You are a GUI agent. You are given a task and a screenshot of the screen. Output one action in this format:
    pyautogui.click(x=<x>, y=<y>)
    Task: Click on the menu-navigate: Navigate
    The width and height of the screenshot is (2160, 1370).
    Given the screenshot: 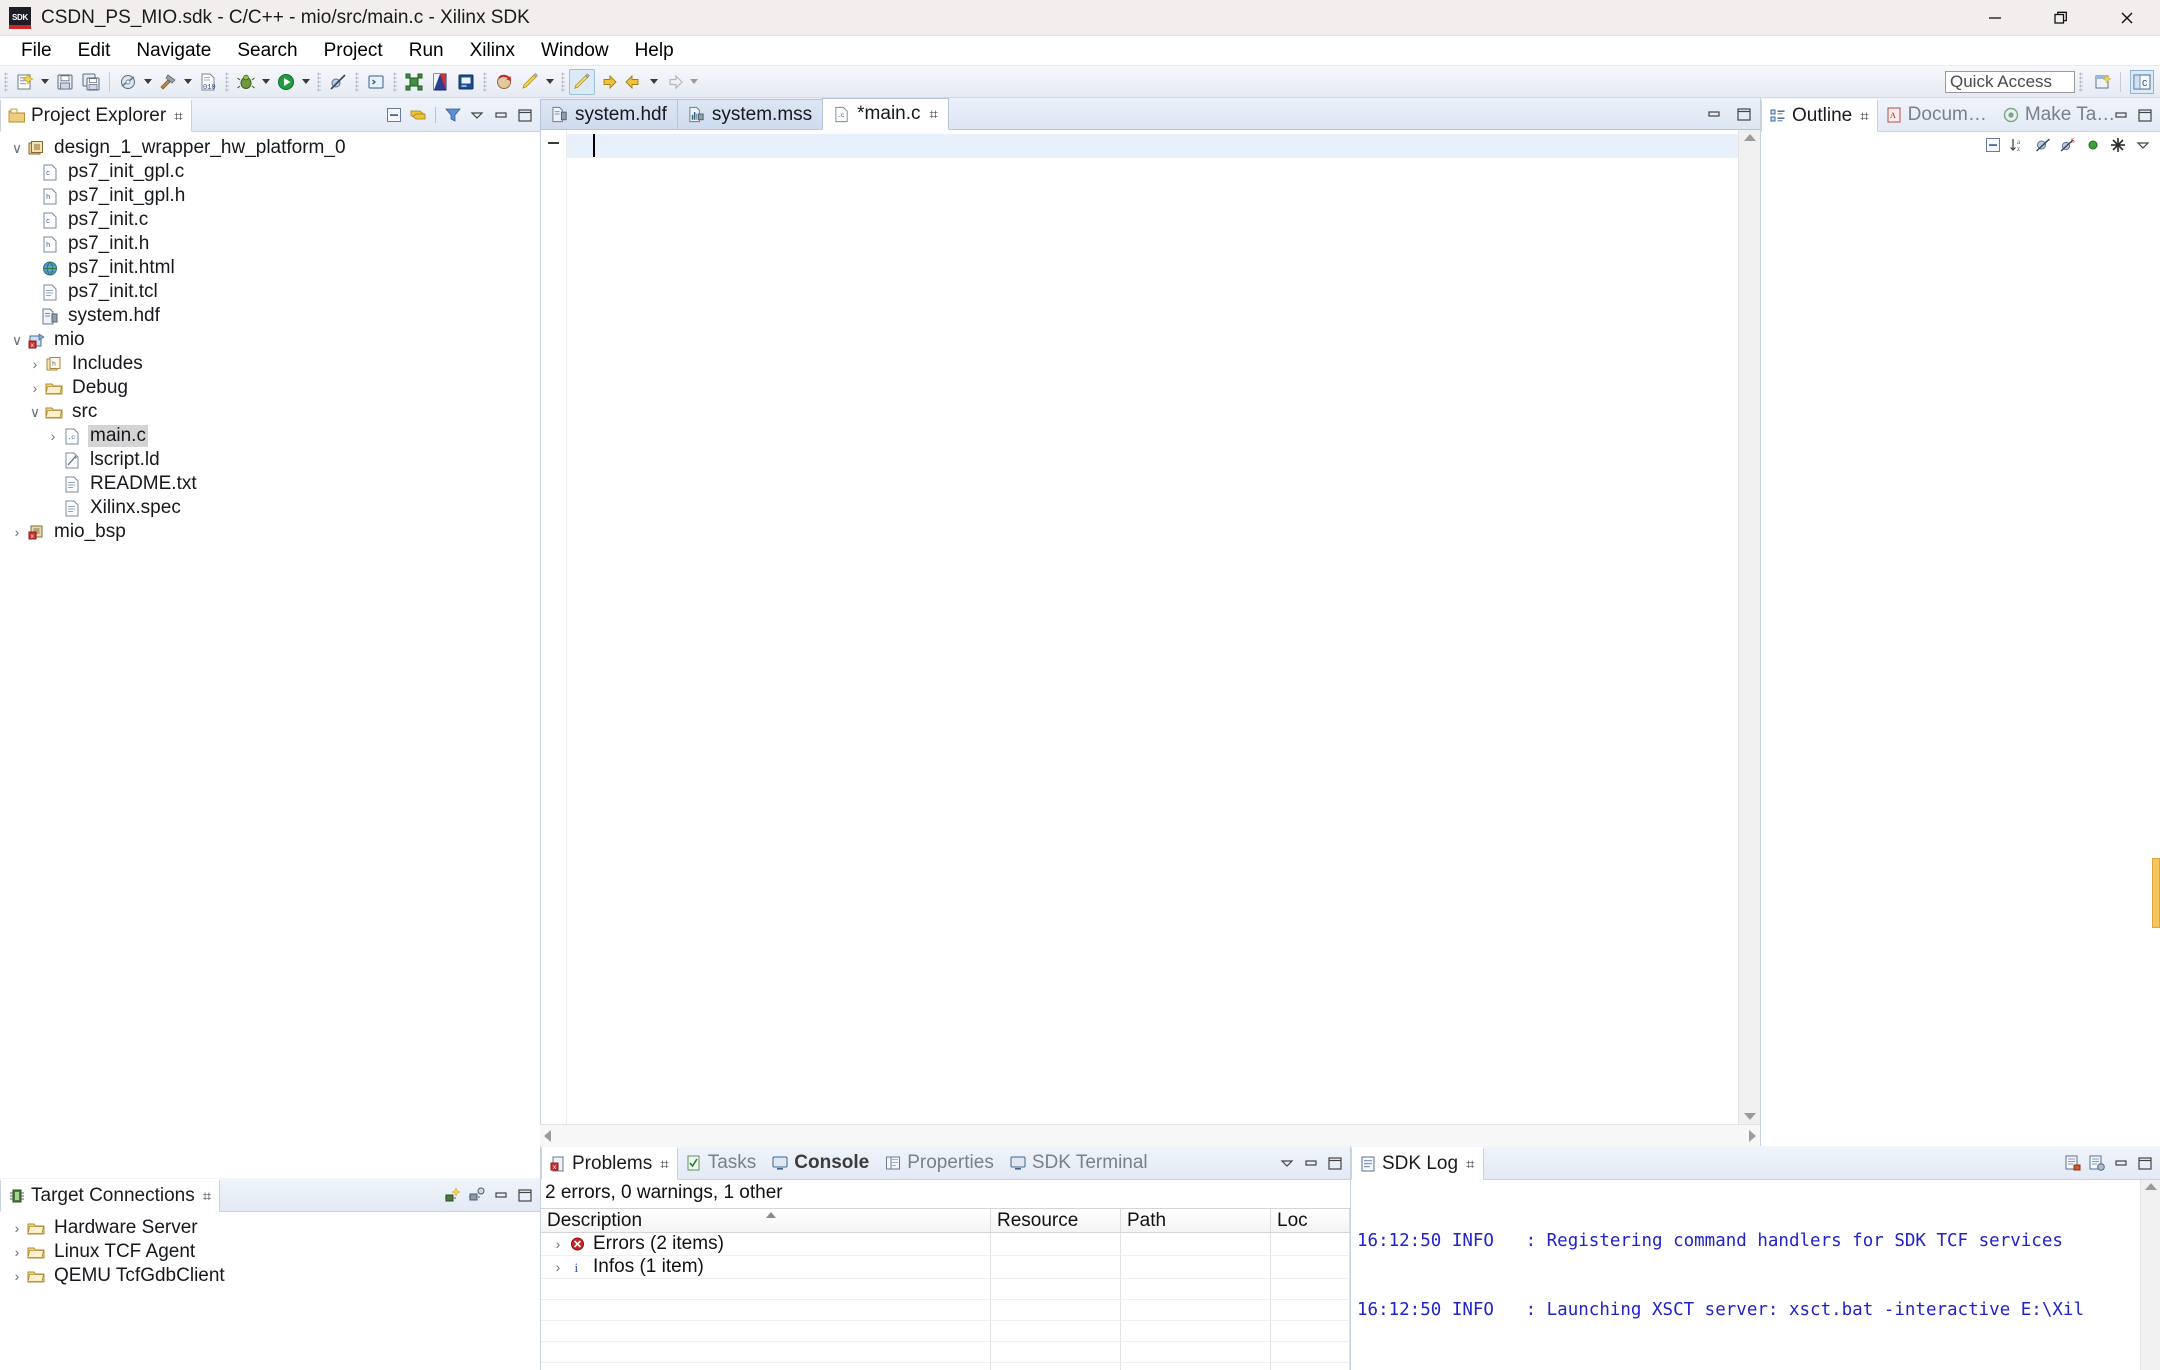 What is the action you would take?
    pyautogui.click(x=173, y=51)
    